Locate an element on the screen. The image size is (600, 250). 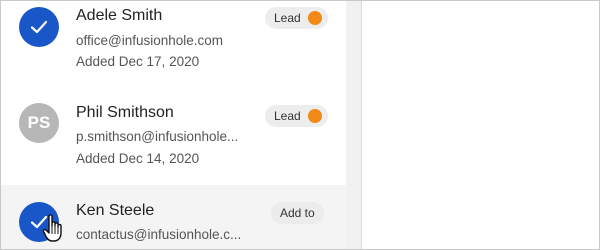
contact-email: office@infusionhole.com is located at coordinates (150, 40).